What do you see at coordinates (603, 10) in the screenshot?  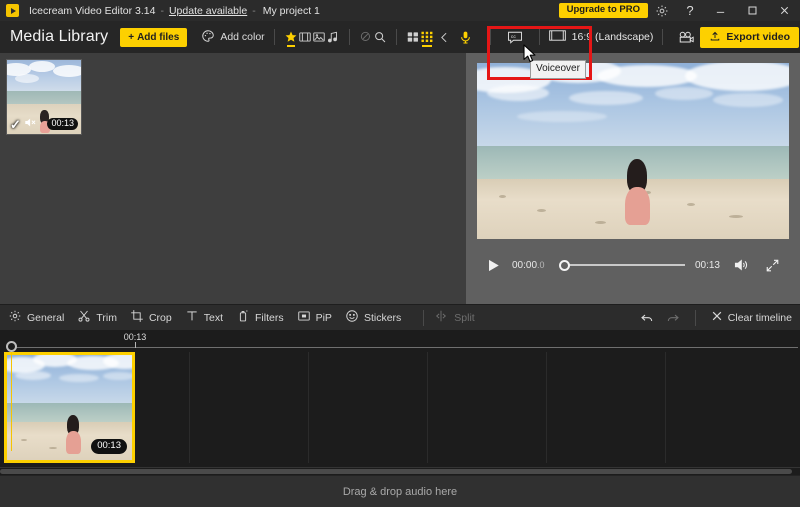 I see `upgrade-to-pro-button: Upgrade to PRO` at bounding box center [603, 10].